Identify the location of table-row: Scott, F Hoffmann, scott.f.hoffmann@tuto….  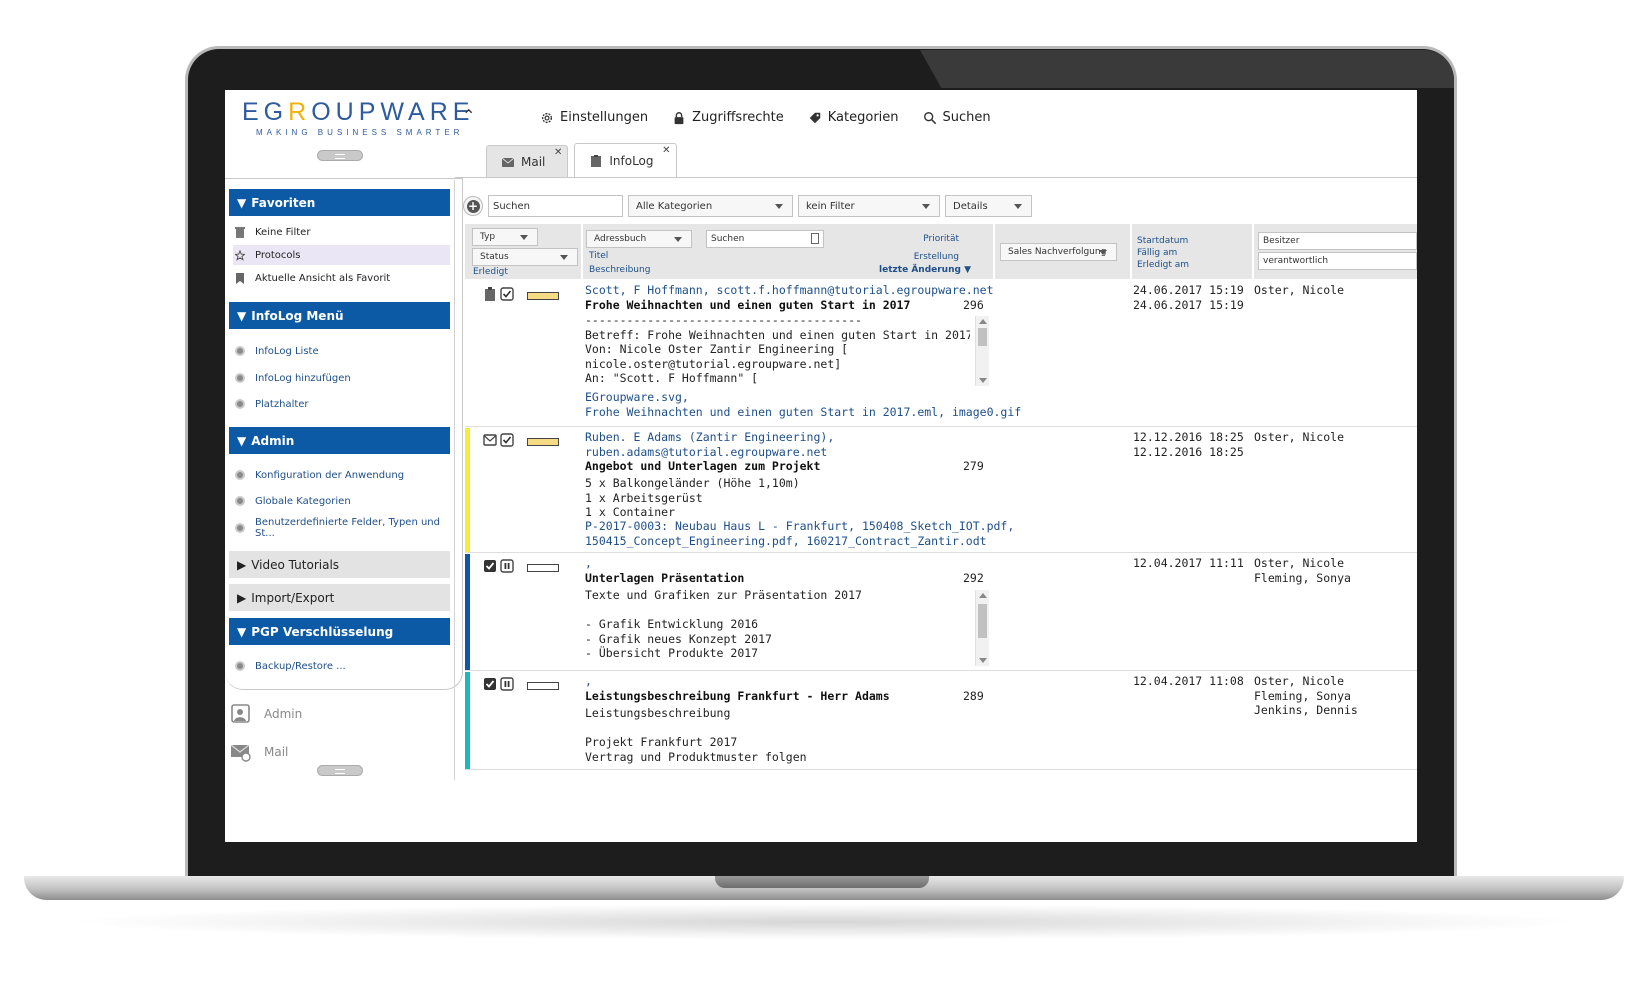
(941, 354).